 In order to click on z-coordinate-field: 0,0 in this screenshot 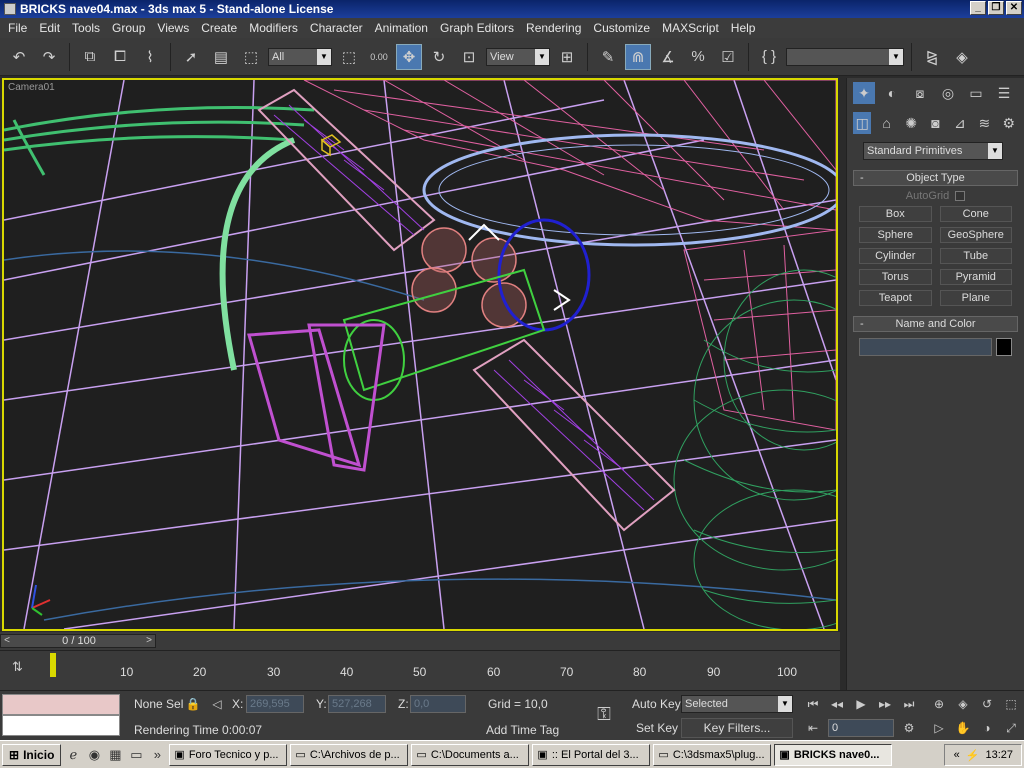, I will do `click(438, 704)`.